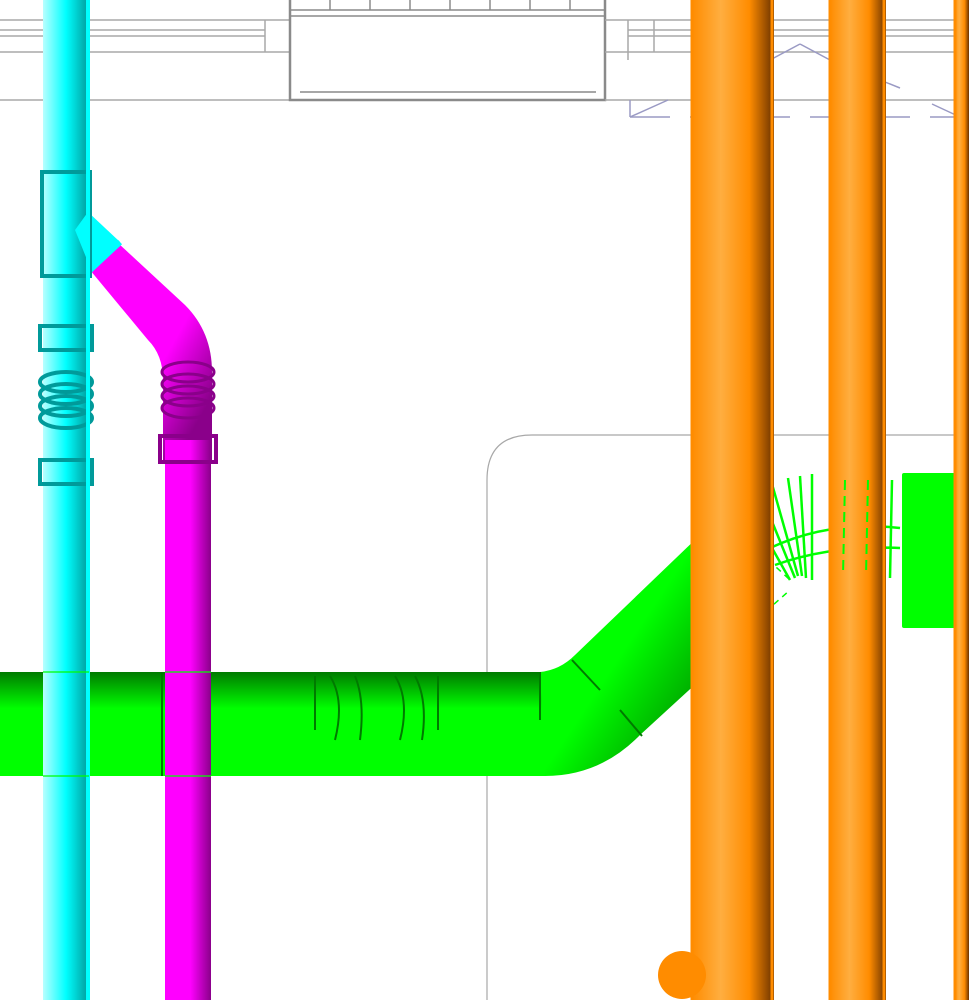 The width and height of the screenshot is (969, 1000). I want to click on orange-pipe-node, so click(682, 975).